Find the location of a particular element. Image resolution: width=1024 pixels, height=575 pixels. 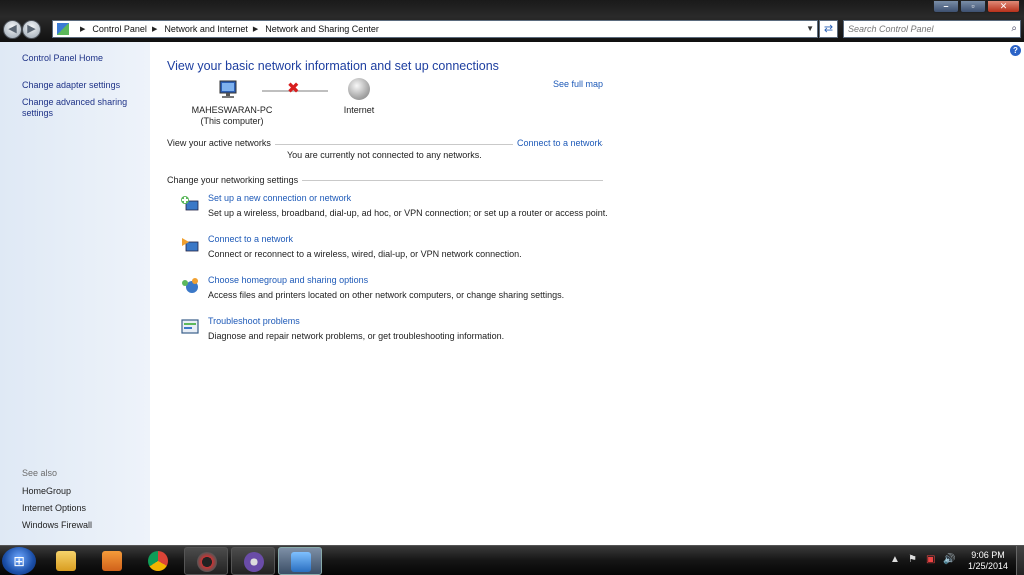

close-button: ✕ is located at coordinates (1003, 6).